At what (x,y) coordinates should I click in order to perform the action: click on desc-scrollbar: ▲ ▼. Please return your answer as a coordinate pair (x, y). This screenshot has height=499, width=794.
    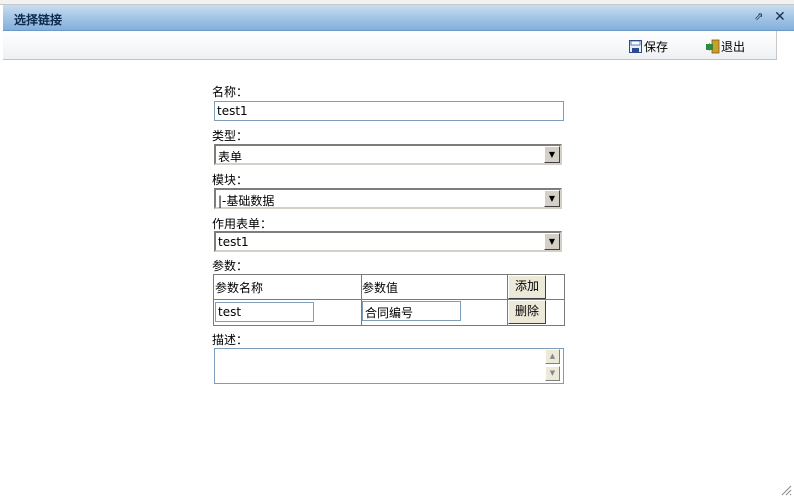
    Looking at the image, I should click on (553, 366).